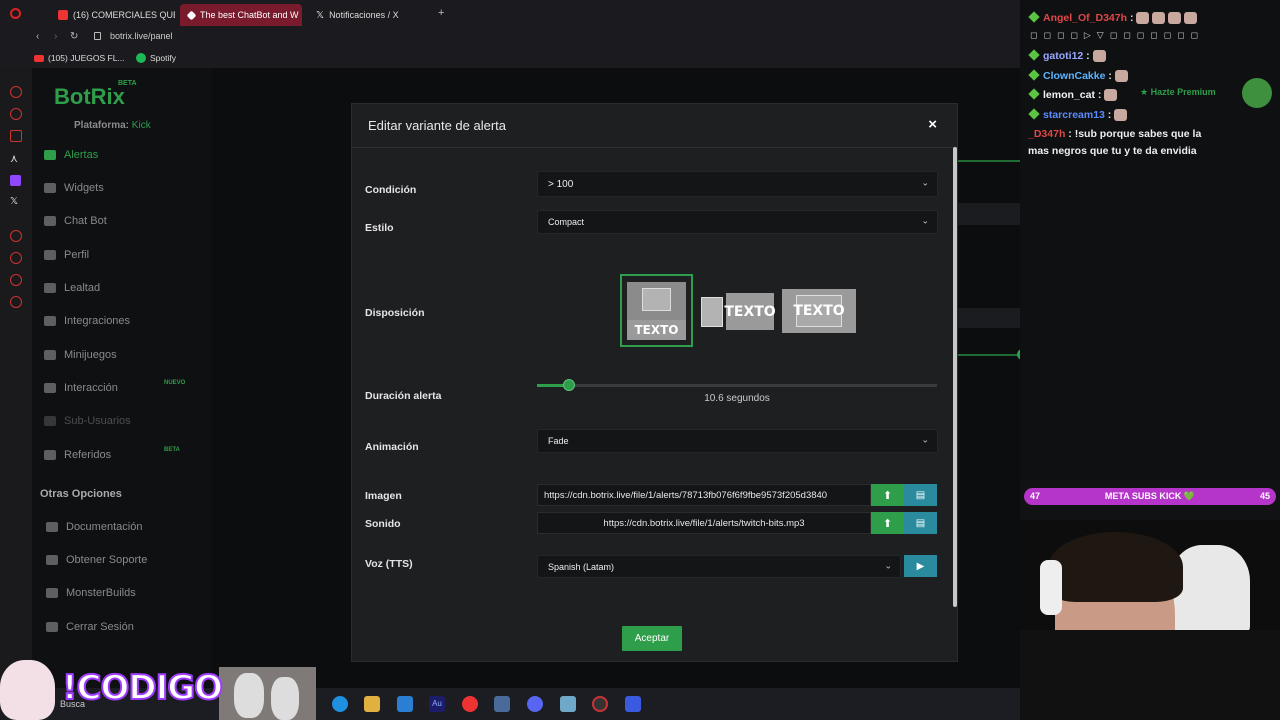 This screenshot has height=720, width=1280. Describe the element at coordinates (74, 36) in the screenshot. I see `reload-icon: ↻` at that location.